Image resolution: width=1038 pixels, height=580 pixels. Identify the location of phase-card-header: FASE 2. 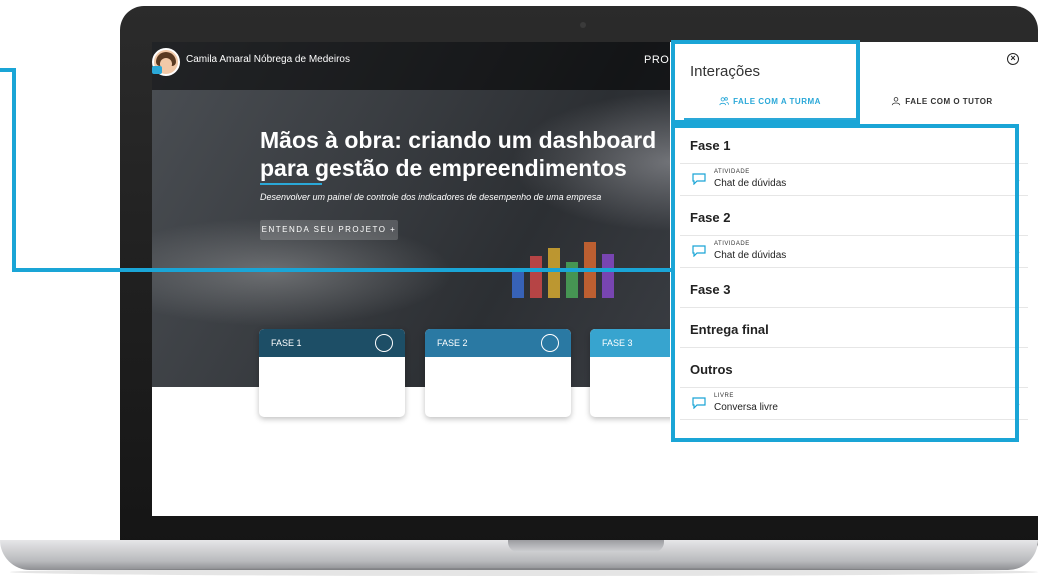
(498, 343).